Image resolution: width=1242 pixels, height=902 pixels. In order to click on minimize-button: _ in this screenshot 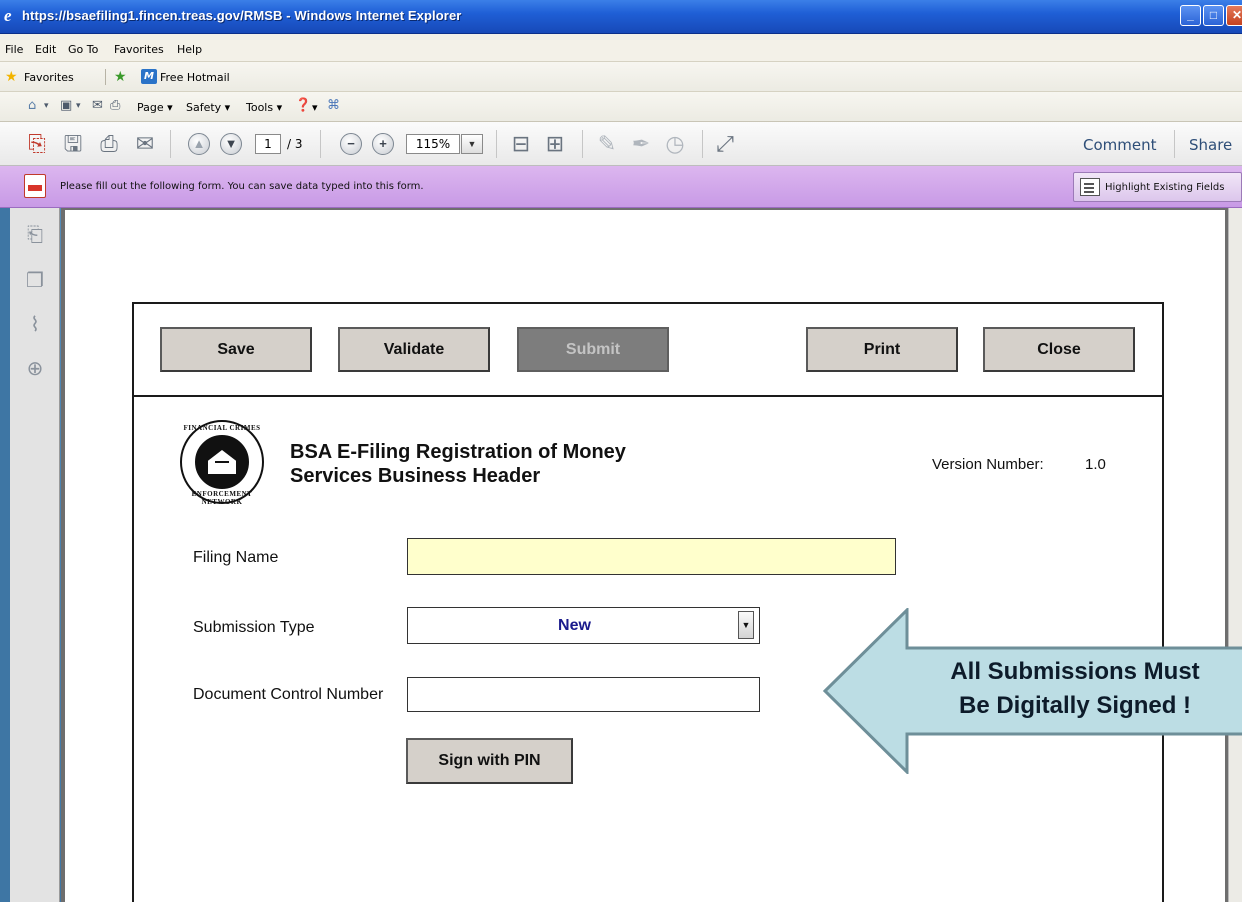, I will do `click(1190, 15)`.